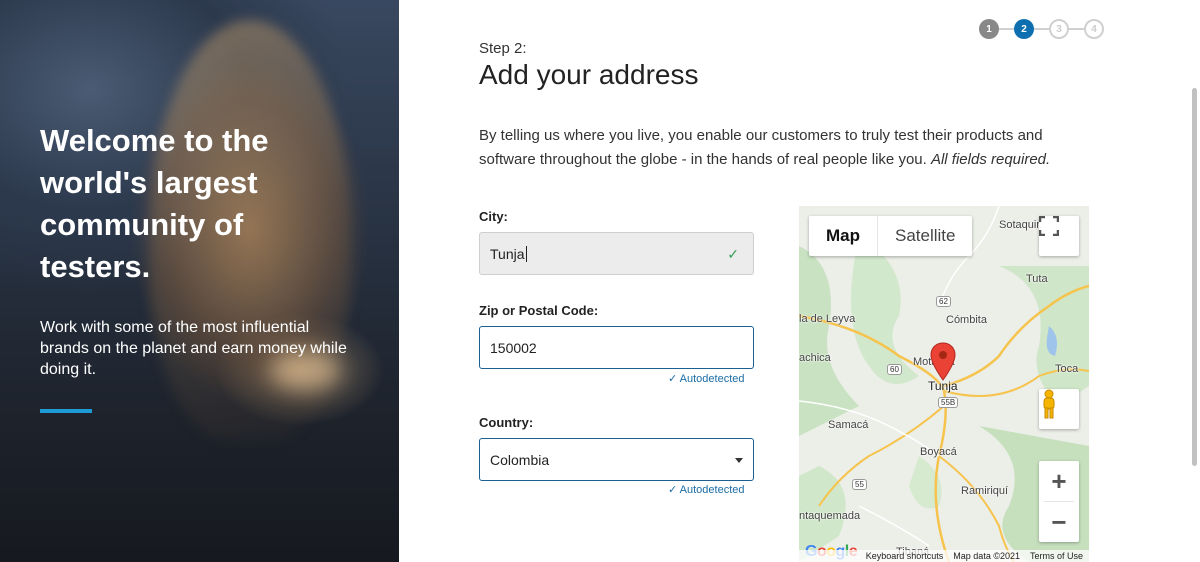  Describe the element at coordinates (827, 319) in the screenshot. I see `map-town-label: la de Leyva` at that location.